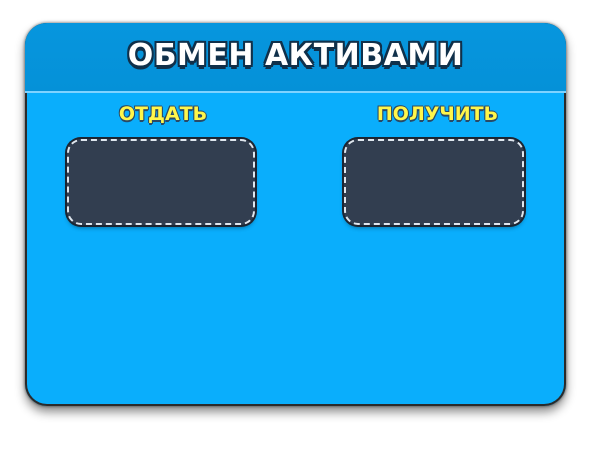 This screenshot has width=600, height=465. What do you see at coordinates (437, 114) in the screenshot?
I see `receive-label: ПОЛУЧИТЬ` at bounding box center [437, 114].